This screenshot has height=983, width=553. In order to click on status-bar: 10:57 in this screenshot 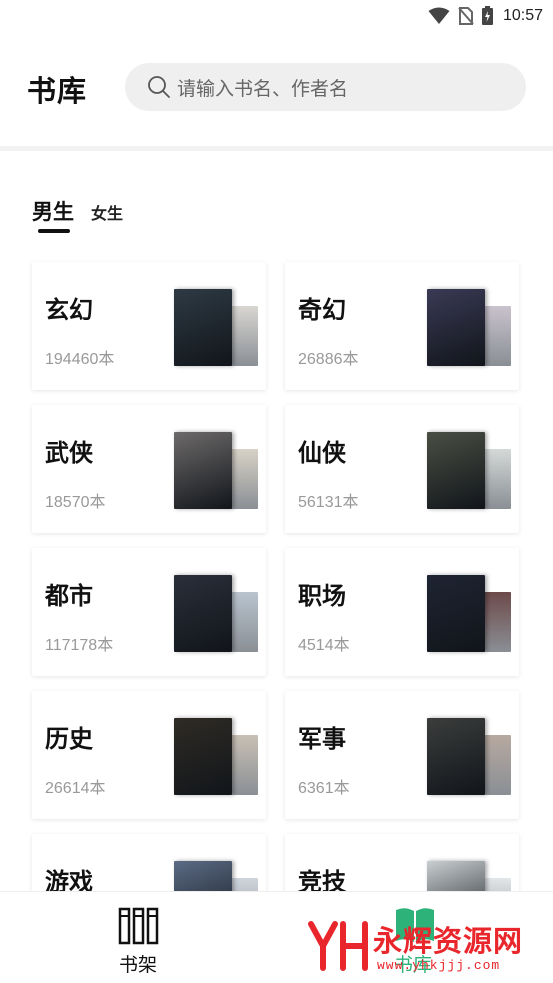, I will do `click(276, 16)`.